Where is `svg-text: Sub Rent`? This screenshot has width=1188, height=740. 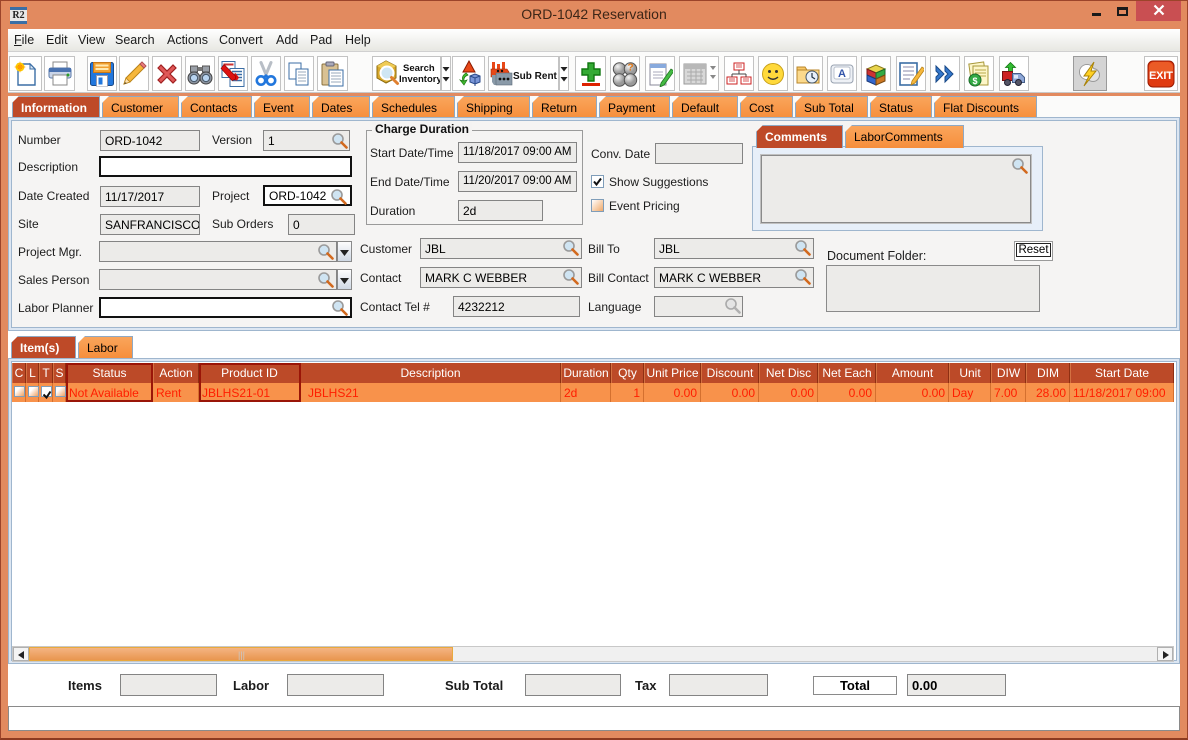
svg-text: Sub Rent is located at coordinates (535, 76).